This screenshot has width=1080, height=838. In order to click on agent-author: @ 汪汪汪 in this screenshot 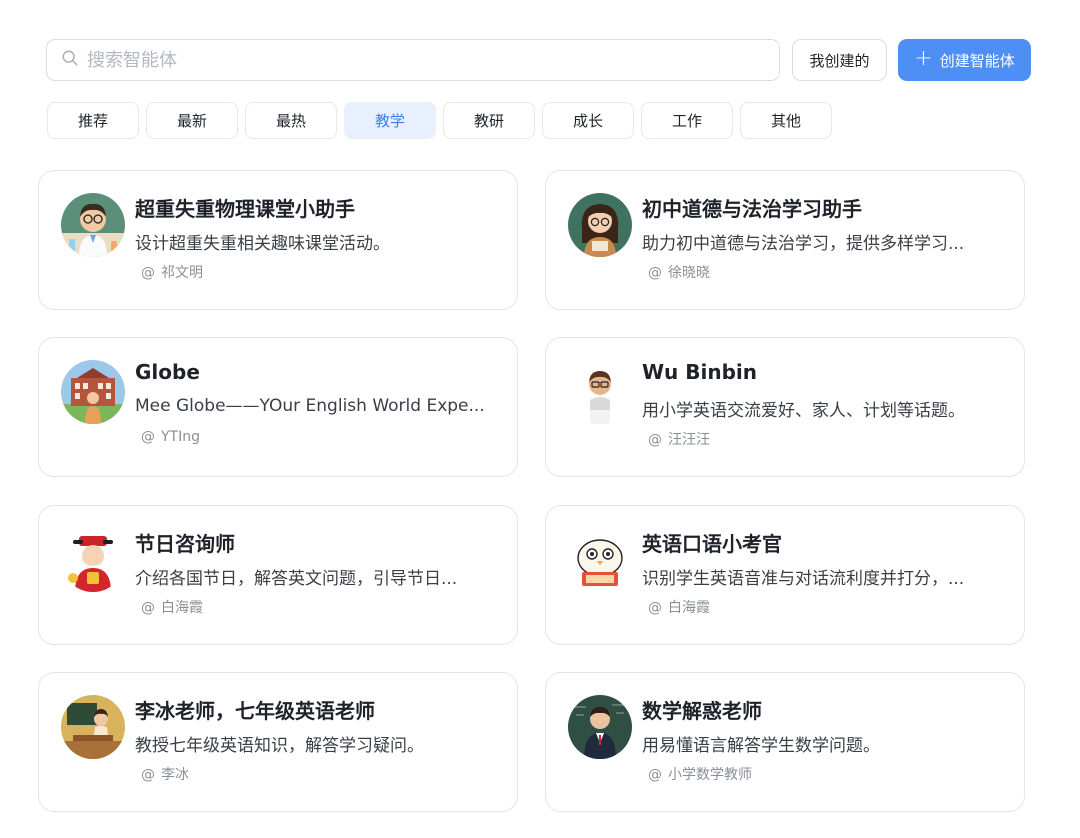, I will do `click(679, 440)`.